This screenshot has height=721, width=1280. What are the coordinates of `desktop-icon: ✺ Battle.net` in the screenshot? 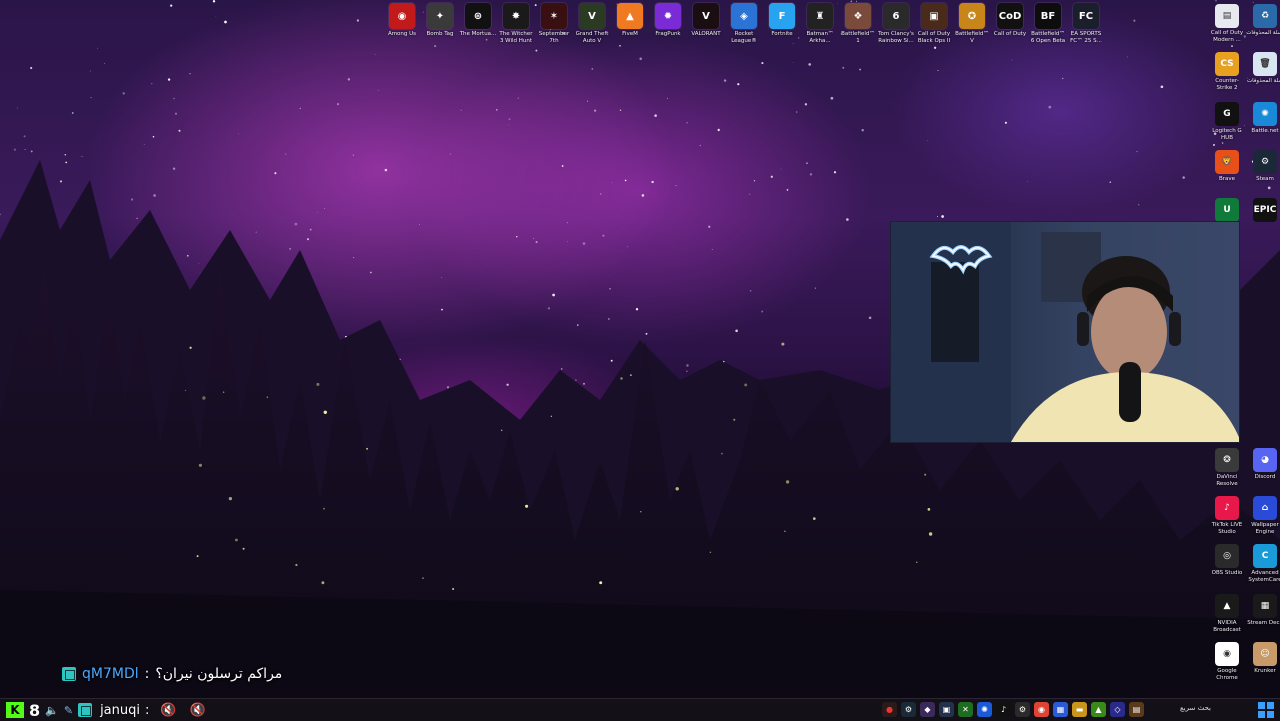 It's located at (1263, 121).